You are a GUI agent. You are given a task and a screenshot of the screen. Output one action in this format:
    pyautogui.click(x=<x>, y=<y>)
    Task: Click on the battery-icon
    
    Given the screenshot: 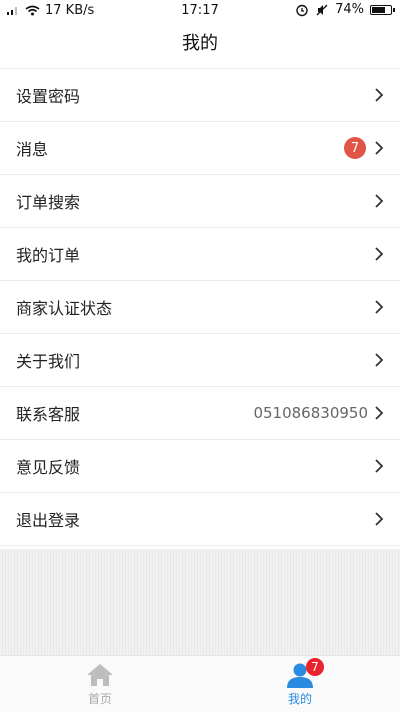 What is the action you would take?
    pyautogui.click(x=382, y=9)
    